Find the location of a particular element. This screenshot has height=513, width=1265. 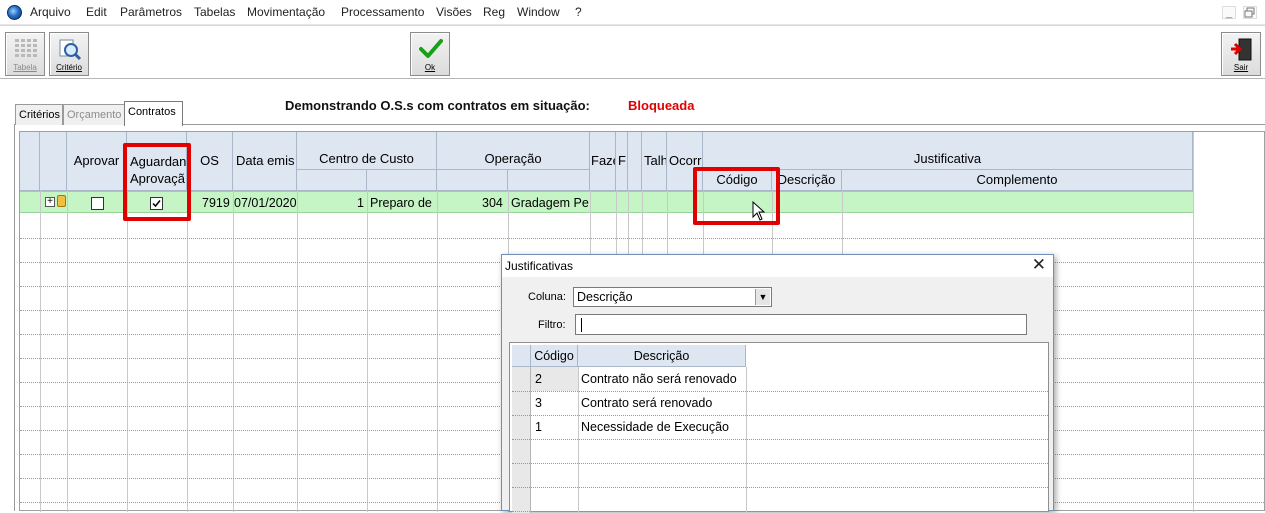

col-complemento: Complemento is located at coordinates (1017, 180).